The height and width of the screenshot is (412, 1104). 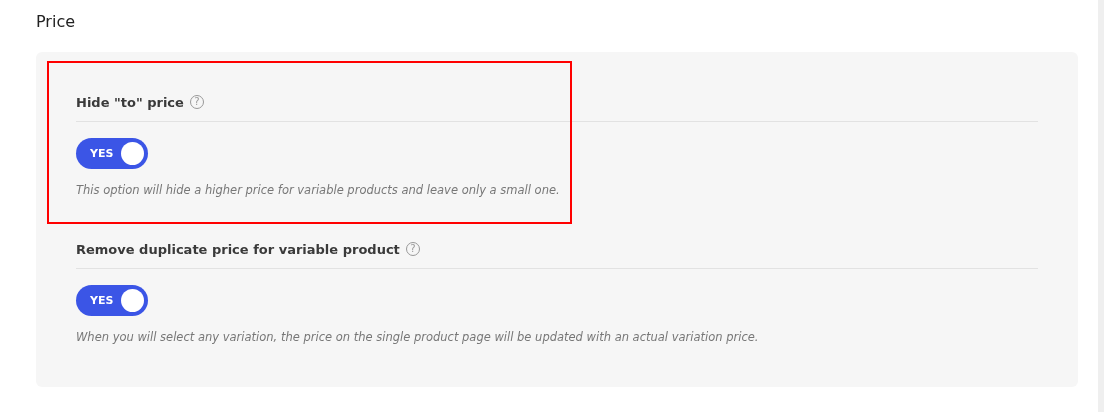 I want to click on setting-description: When you will select any variation, the price on the single product page will be updated with an actual variation price., so click(x=418, y=337).